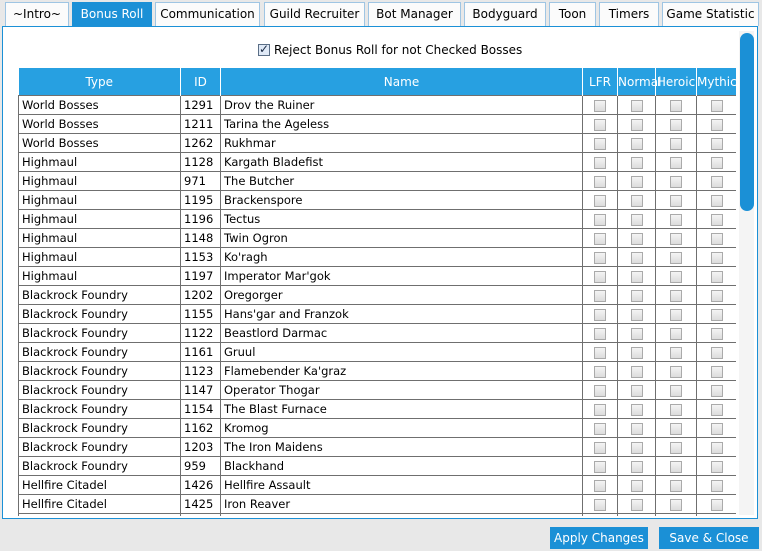 Image resolution: width=762 pixels, height=551 pixels. What do you see at coordinates (377, 124) in the screenshot?
I see `table-row: World Bosses 1211 Tarina the Ageless` at bounding box center [377, 124].